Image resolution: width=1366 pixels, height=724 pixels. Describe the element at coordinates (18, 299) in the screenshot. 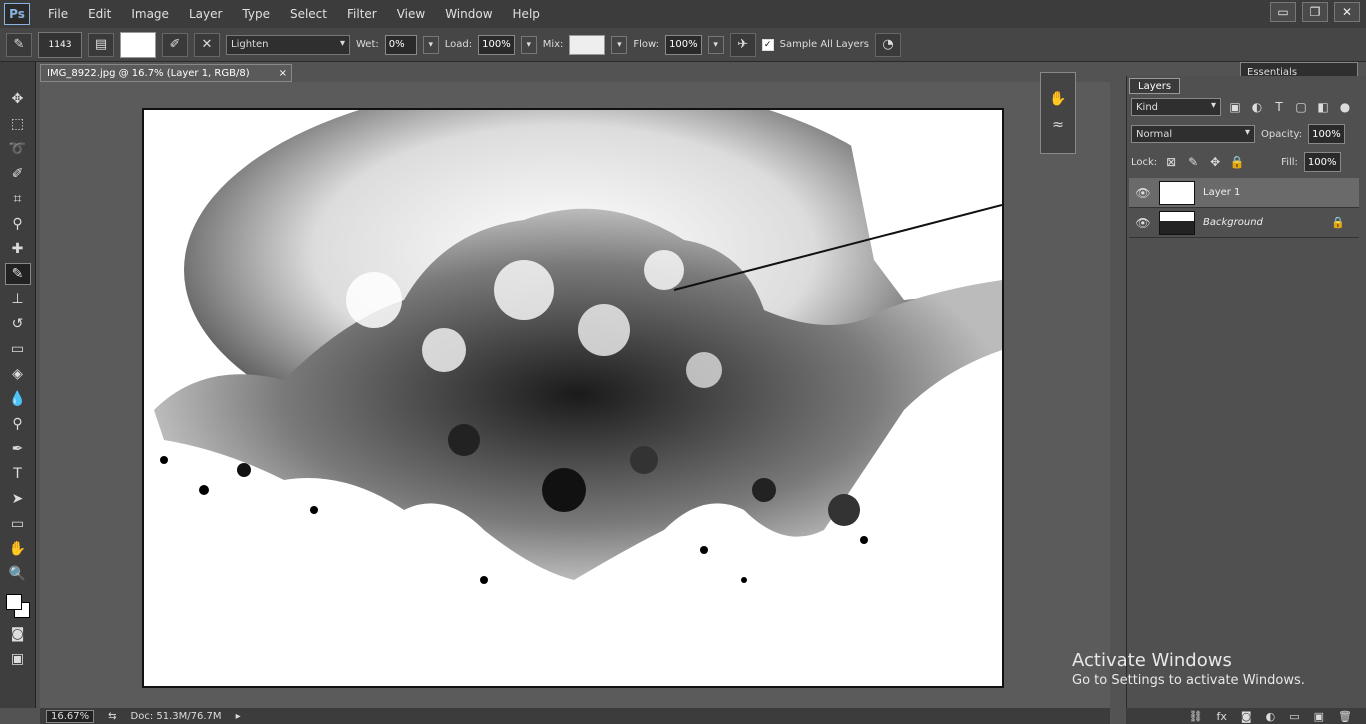

I see `clone-stamp-tool-icon: ⊥` at that location.